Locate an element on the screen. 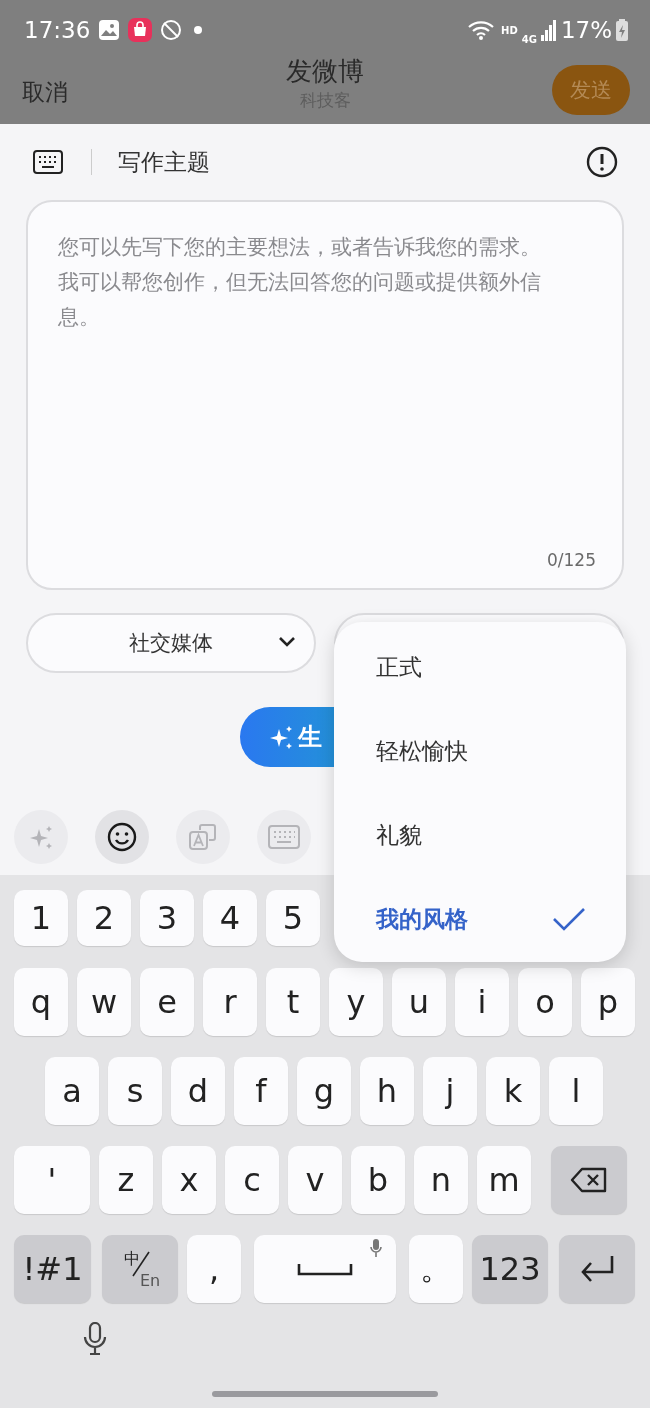 The height and width of the screenshot is (1408, 650). keyboard-key: 4 is located at coordinates (230, 918).